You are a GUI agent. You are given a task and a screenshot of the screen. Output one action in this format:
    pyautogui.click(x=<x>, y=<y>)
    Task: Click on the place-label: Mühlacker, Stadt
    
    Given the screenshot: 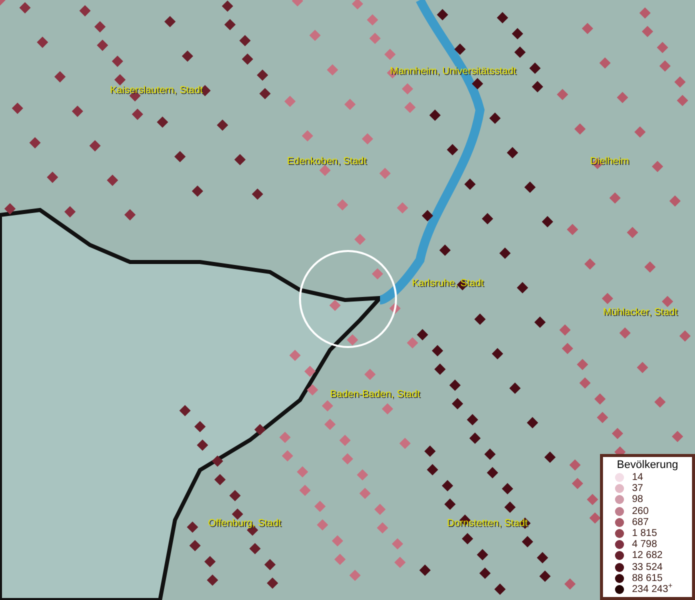 What is the action you would take?
    pyautogui.click(x=640, y=313)
    